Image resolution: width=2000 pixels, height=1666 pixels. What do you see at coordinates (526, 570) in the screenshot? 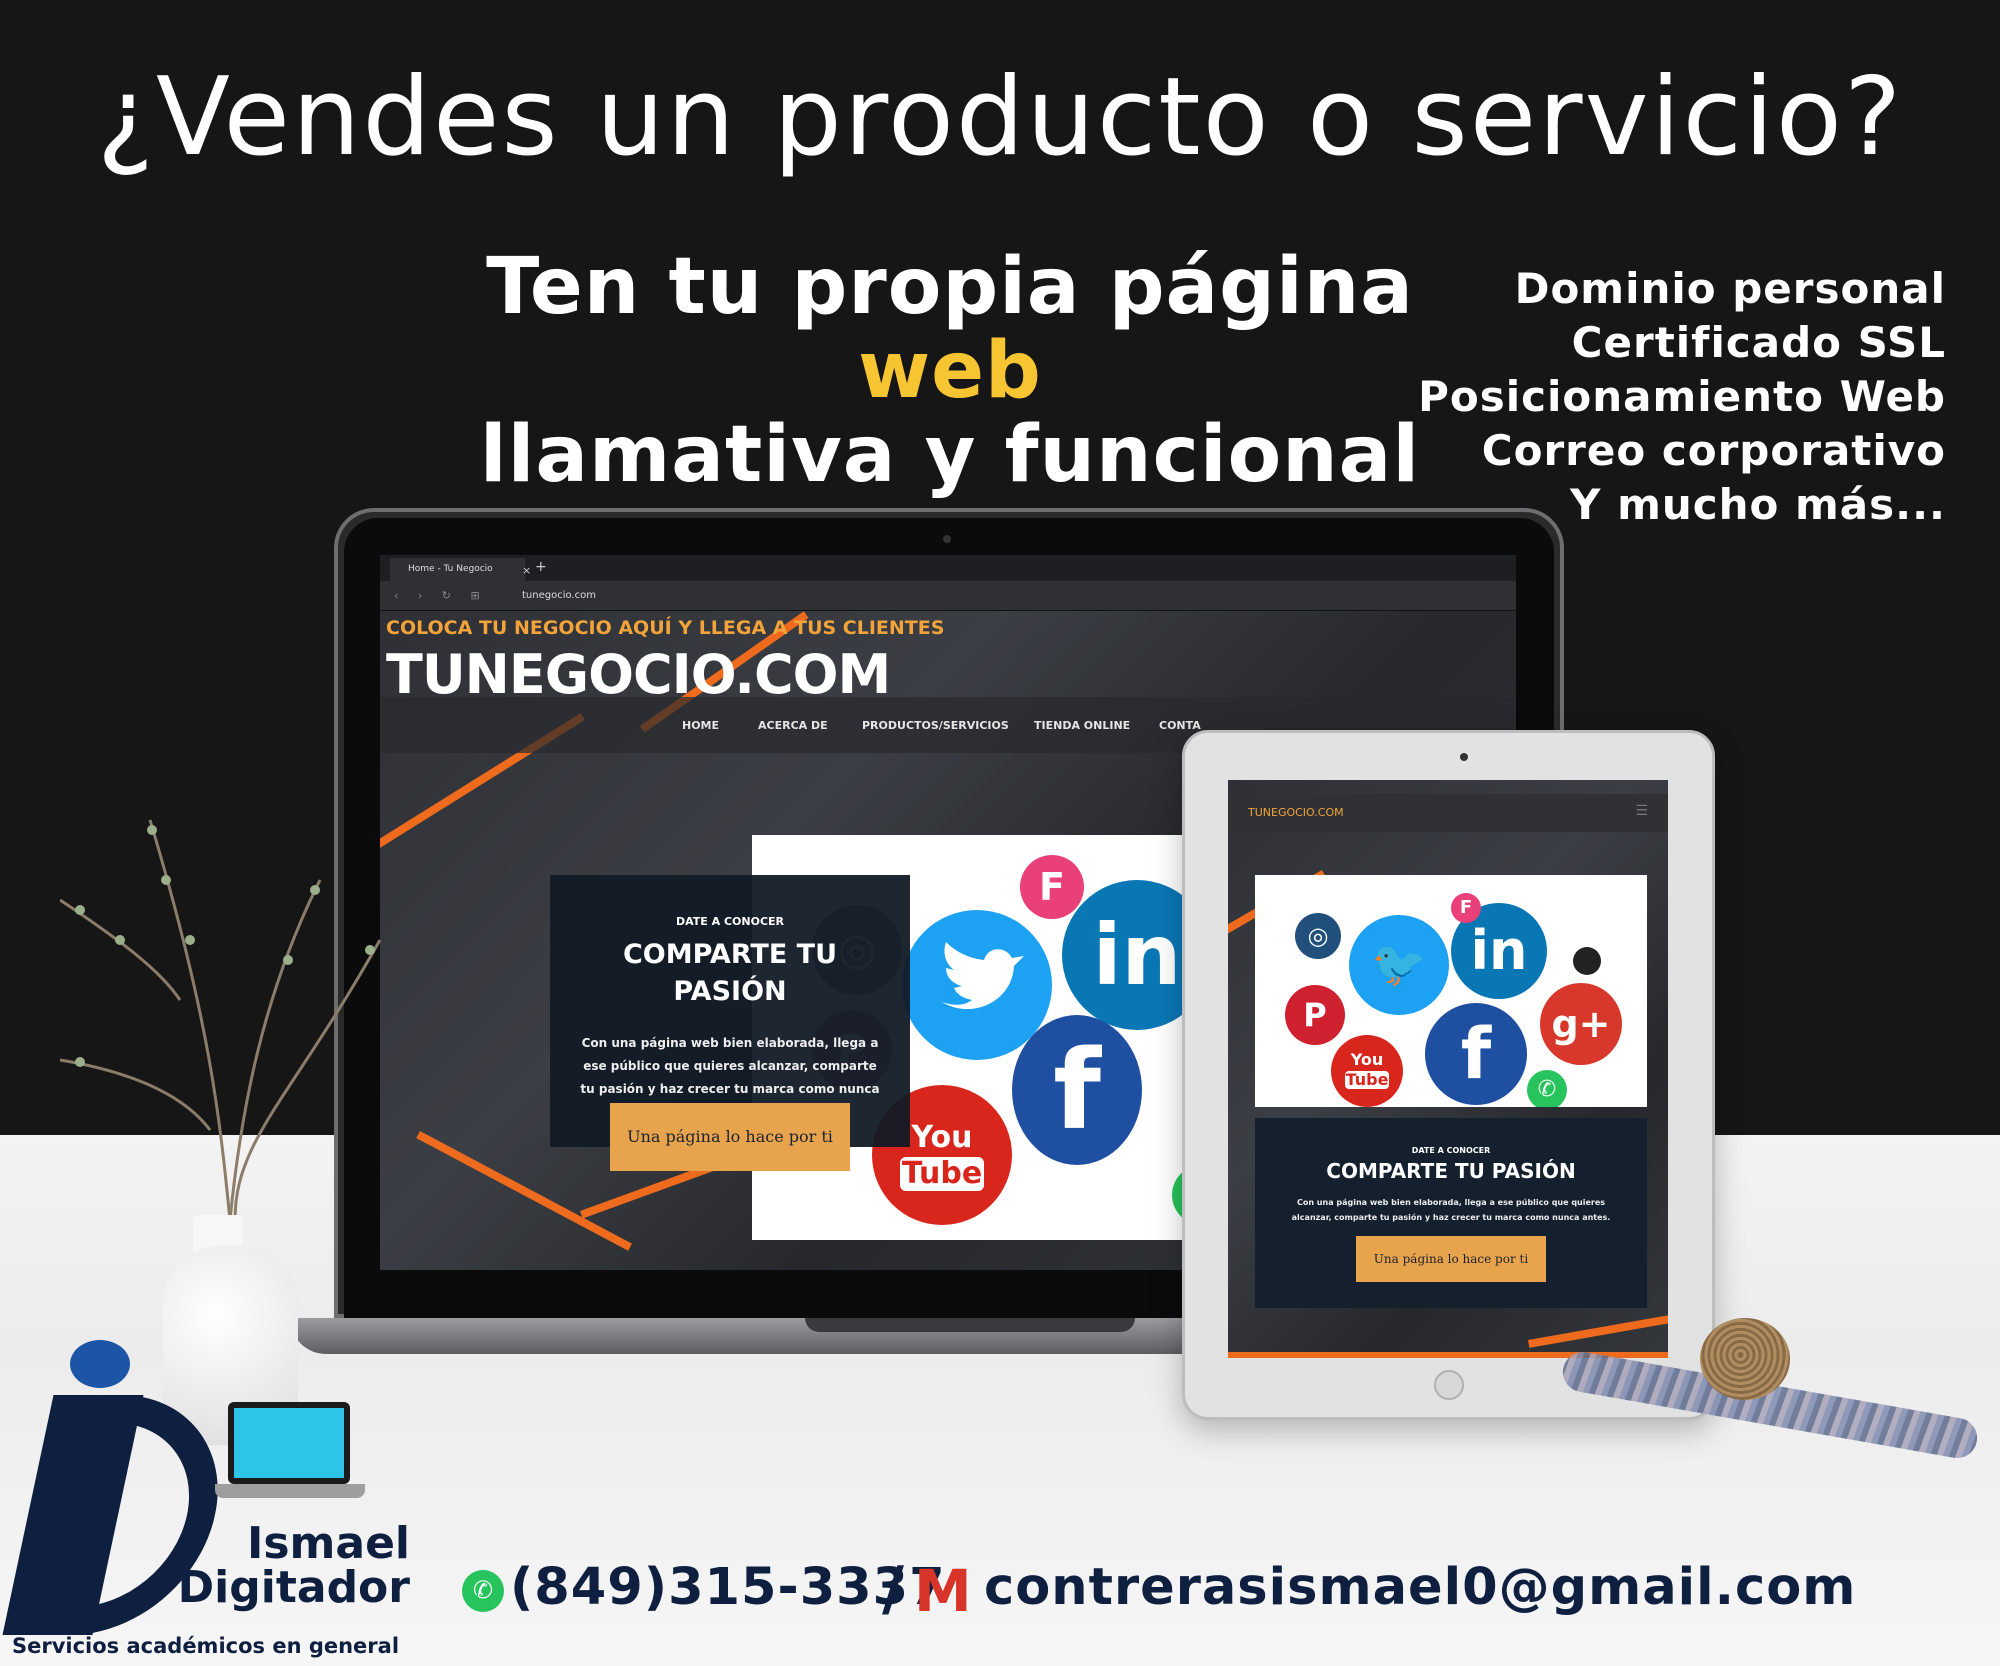
I see `close-icon: ×` at bounding box center [526, 570].